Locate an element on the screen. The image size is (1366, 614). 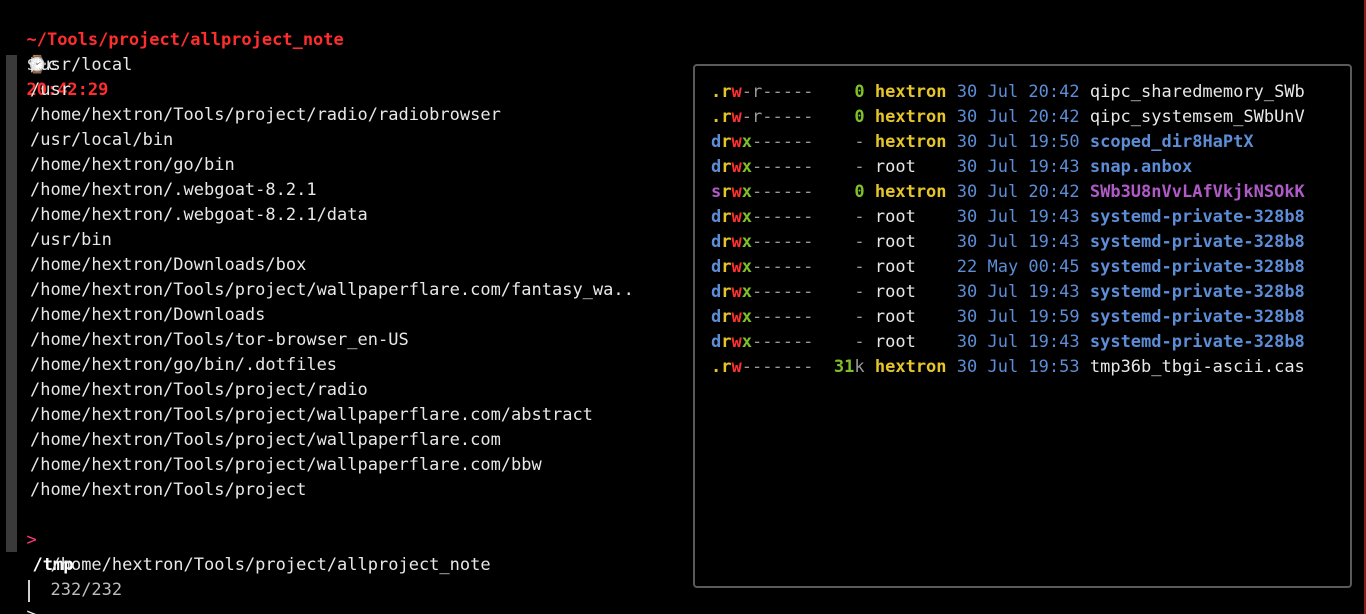
file-date: 30 Jul 19:50 is located at coordinates (1018, 142).